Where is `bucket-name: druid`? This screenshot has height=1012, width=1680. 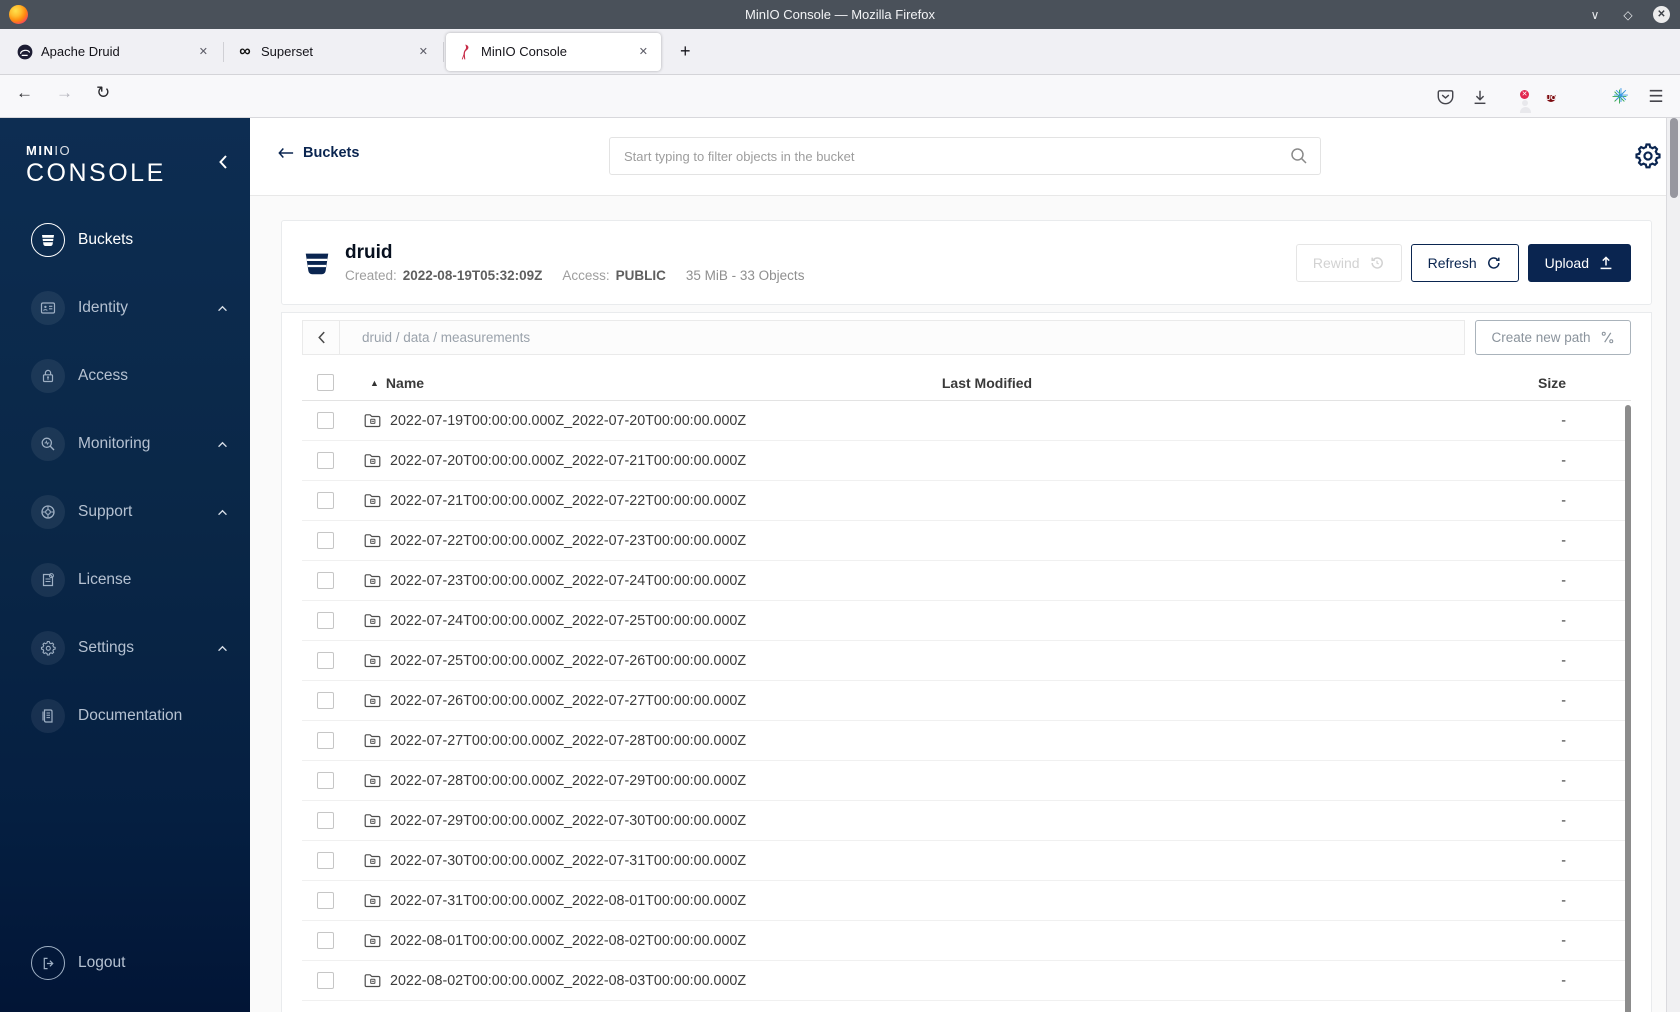 bucket-name: druid is located at coordinates (369, 252).